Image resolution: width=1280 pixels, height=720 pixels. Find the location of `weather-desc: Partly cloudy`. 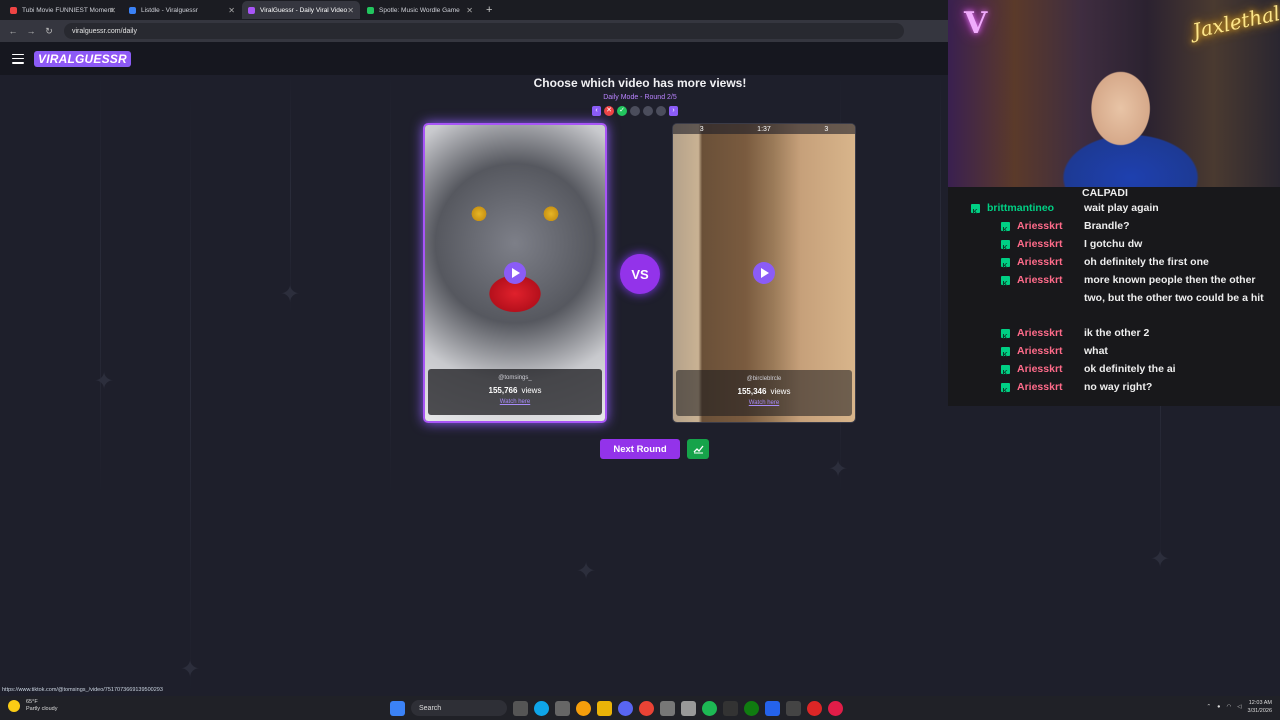

weather-desc: Partly cloudy is located at coordinates (42, 709).